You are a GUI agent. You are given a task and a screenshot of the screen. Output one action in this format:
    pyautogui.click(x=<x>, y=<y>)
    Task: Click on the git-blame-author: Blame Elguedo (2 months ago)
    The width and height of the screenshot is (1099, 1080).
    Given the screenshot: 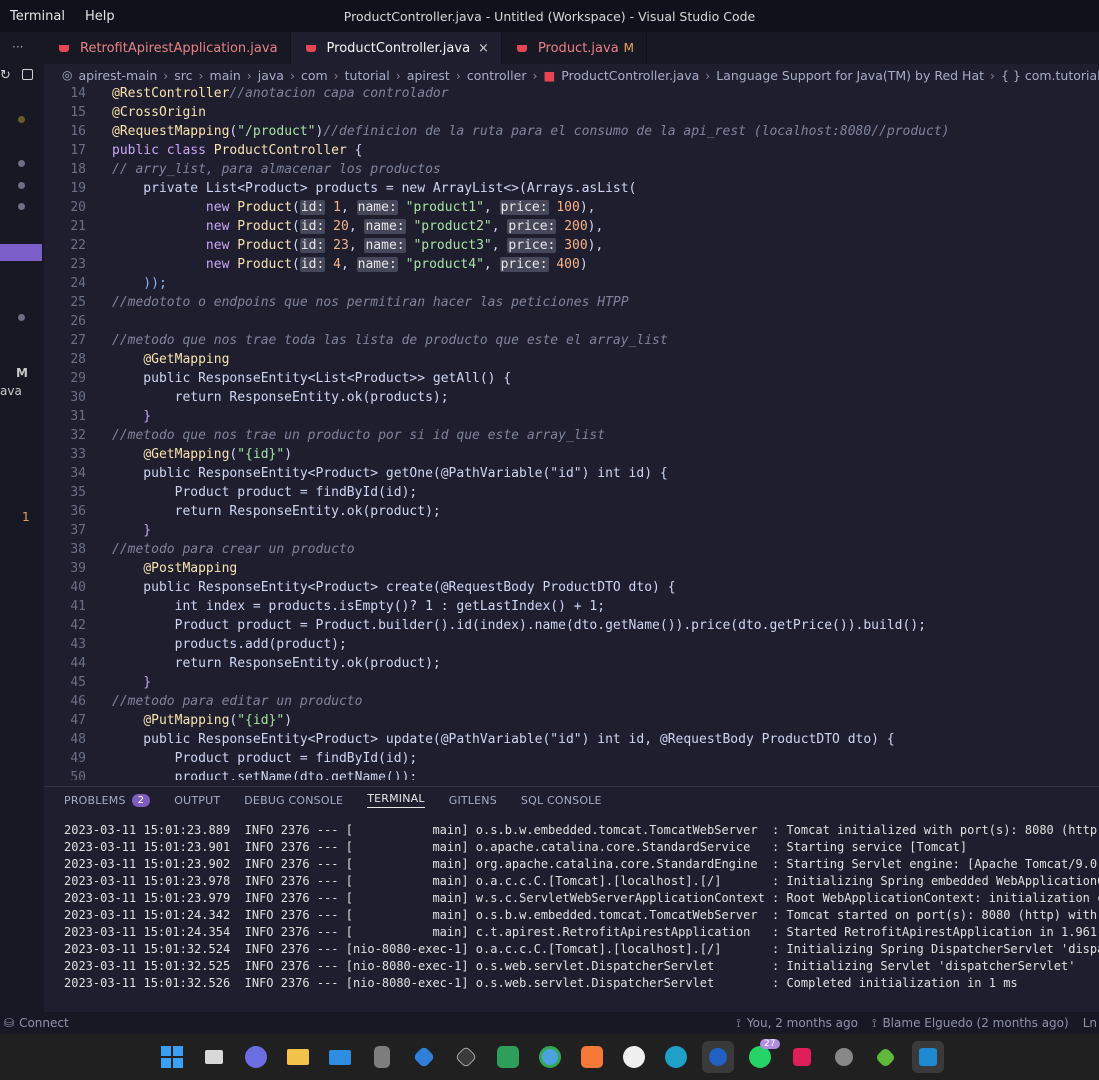 What is the action you would take?
    pyautogui.click(x=975, y=1023)
    